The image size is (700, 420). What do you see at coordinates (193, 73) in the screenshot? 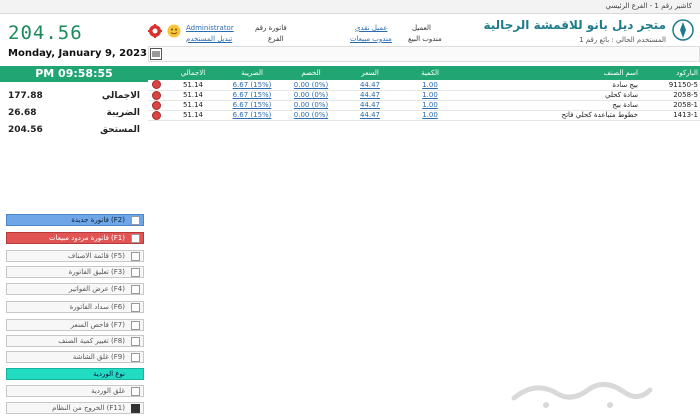
I see `col-total: الاجمالي` at bounding box center [193, 73].